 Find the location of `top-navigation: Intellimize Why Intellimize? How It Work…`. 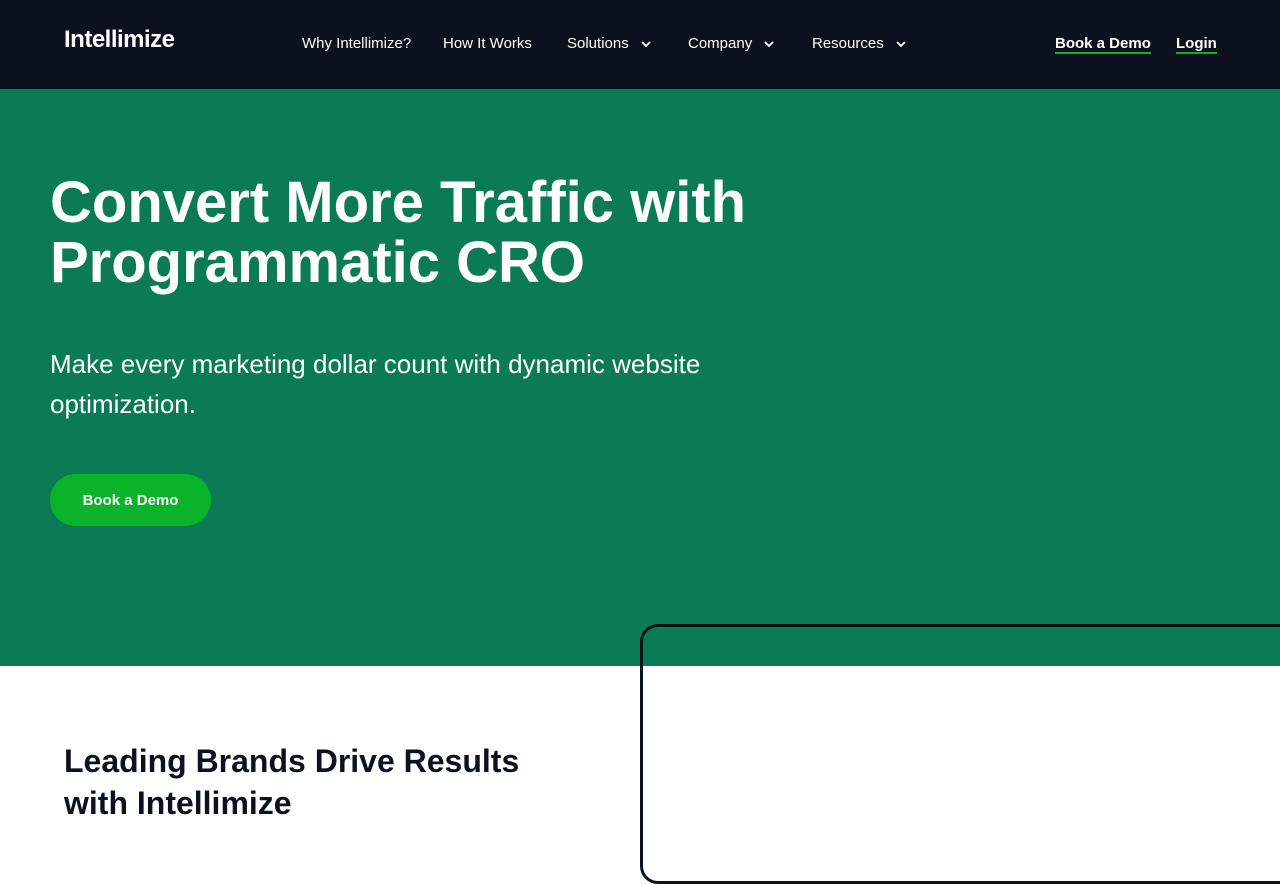

top-navigation: Intellimize Why Intellimize? How It Work… is located at coordinates (640, 44).